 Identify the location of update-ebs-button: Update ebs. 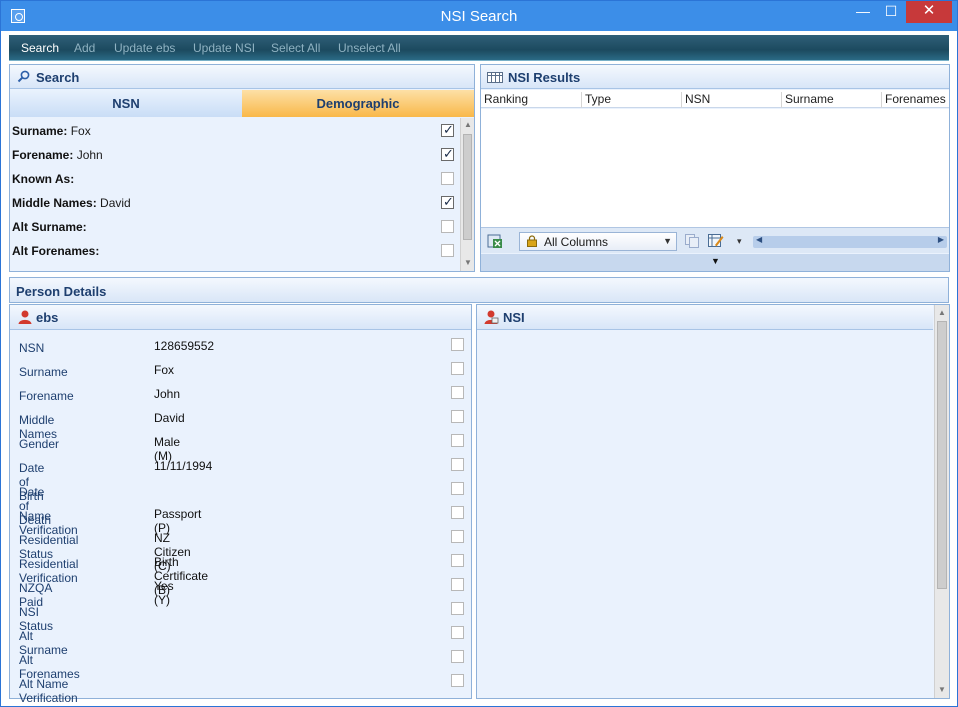
(144, 48).